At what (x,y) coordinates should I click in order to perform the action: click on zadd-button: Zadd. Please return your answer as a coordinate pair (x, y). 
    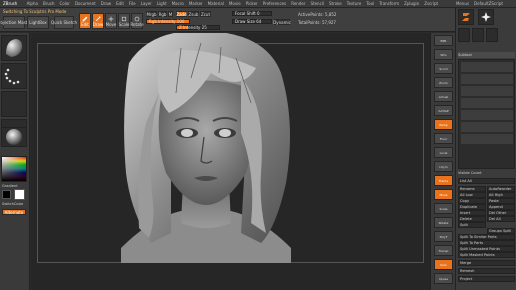
    Looking at the image, I should click on (181, 14).